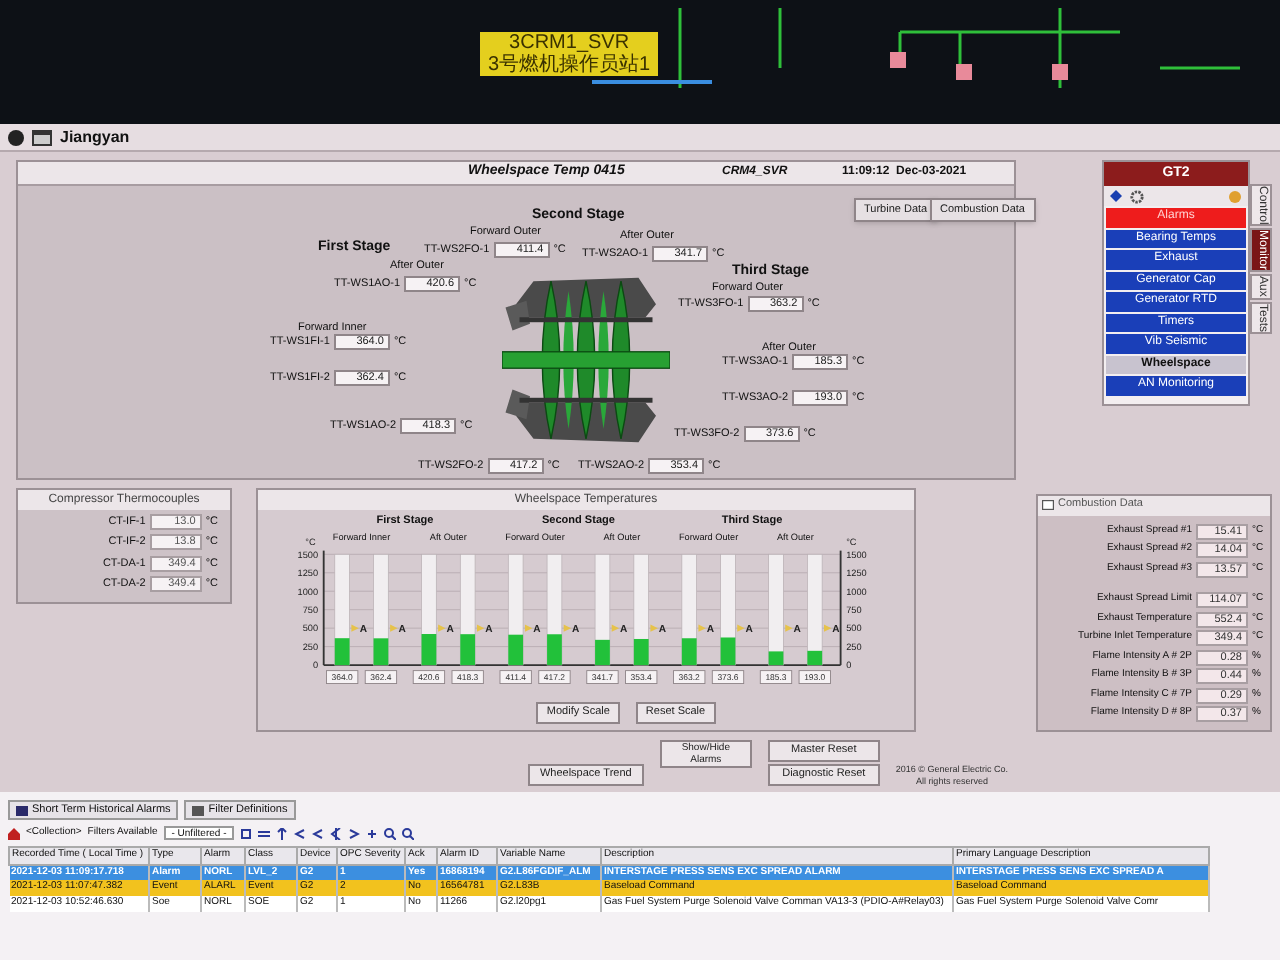 The width and height of the screenshot is (1280, 960). Describe the element at coordinates (14, 833) in the screenshot. I see `home-icon` at that location.